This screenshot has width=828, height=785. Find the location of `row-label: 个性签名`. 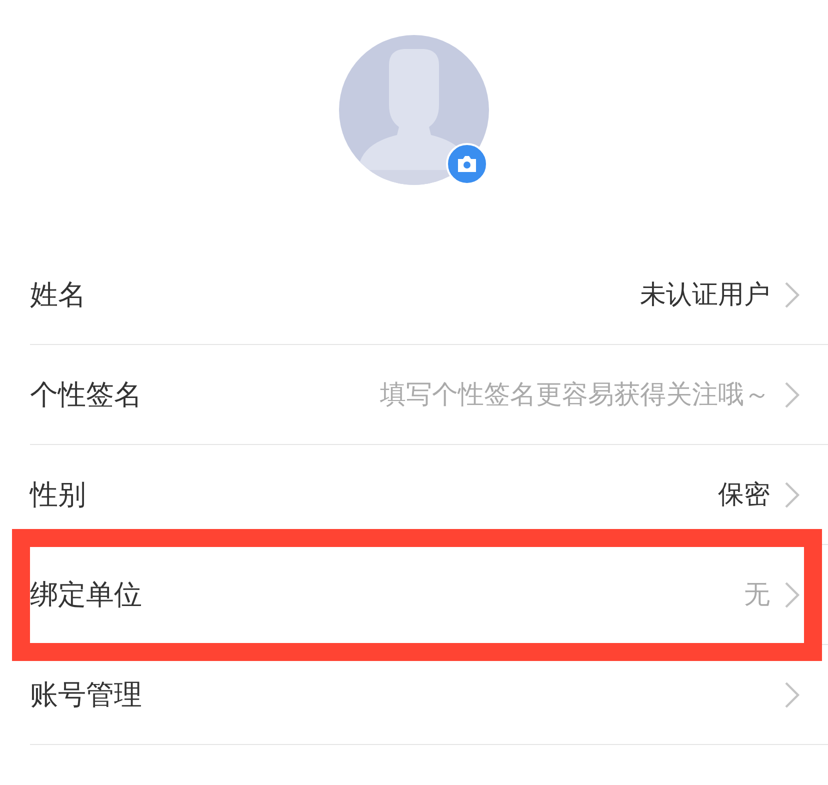

row-label: 个性签名 is located at coordinates (86, 394).